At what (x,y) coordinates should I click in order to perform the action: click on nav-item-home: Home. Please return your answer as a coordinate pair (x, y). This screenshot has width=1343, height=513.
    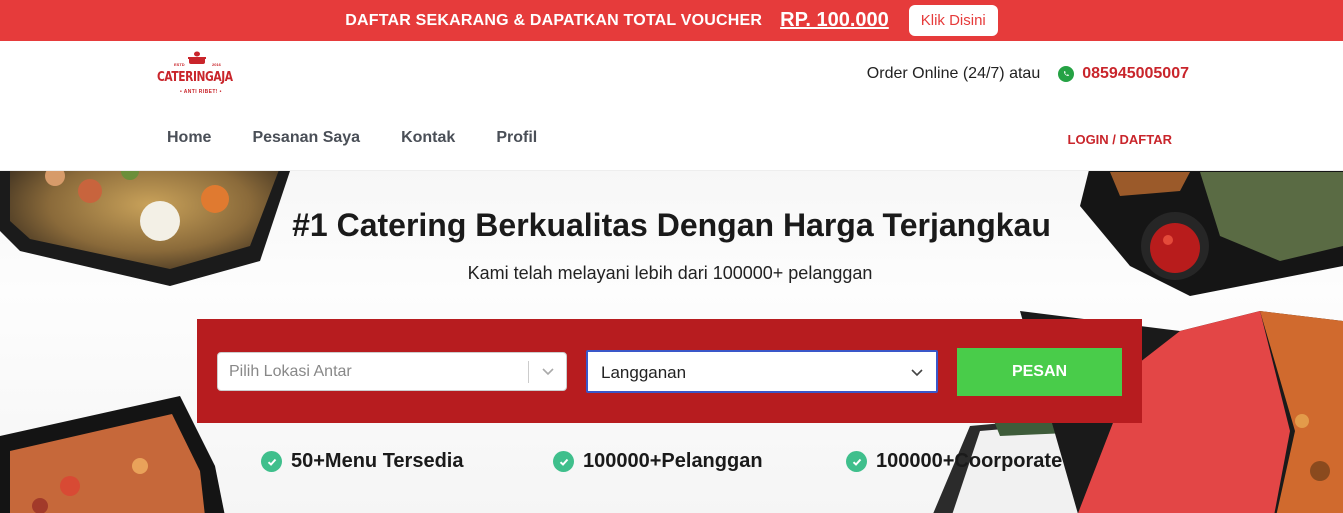
    Looking at the image, I should click on (189, 138).